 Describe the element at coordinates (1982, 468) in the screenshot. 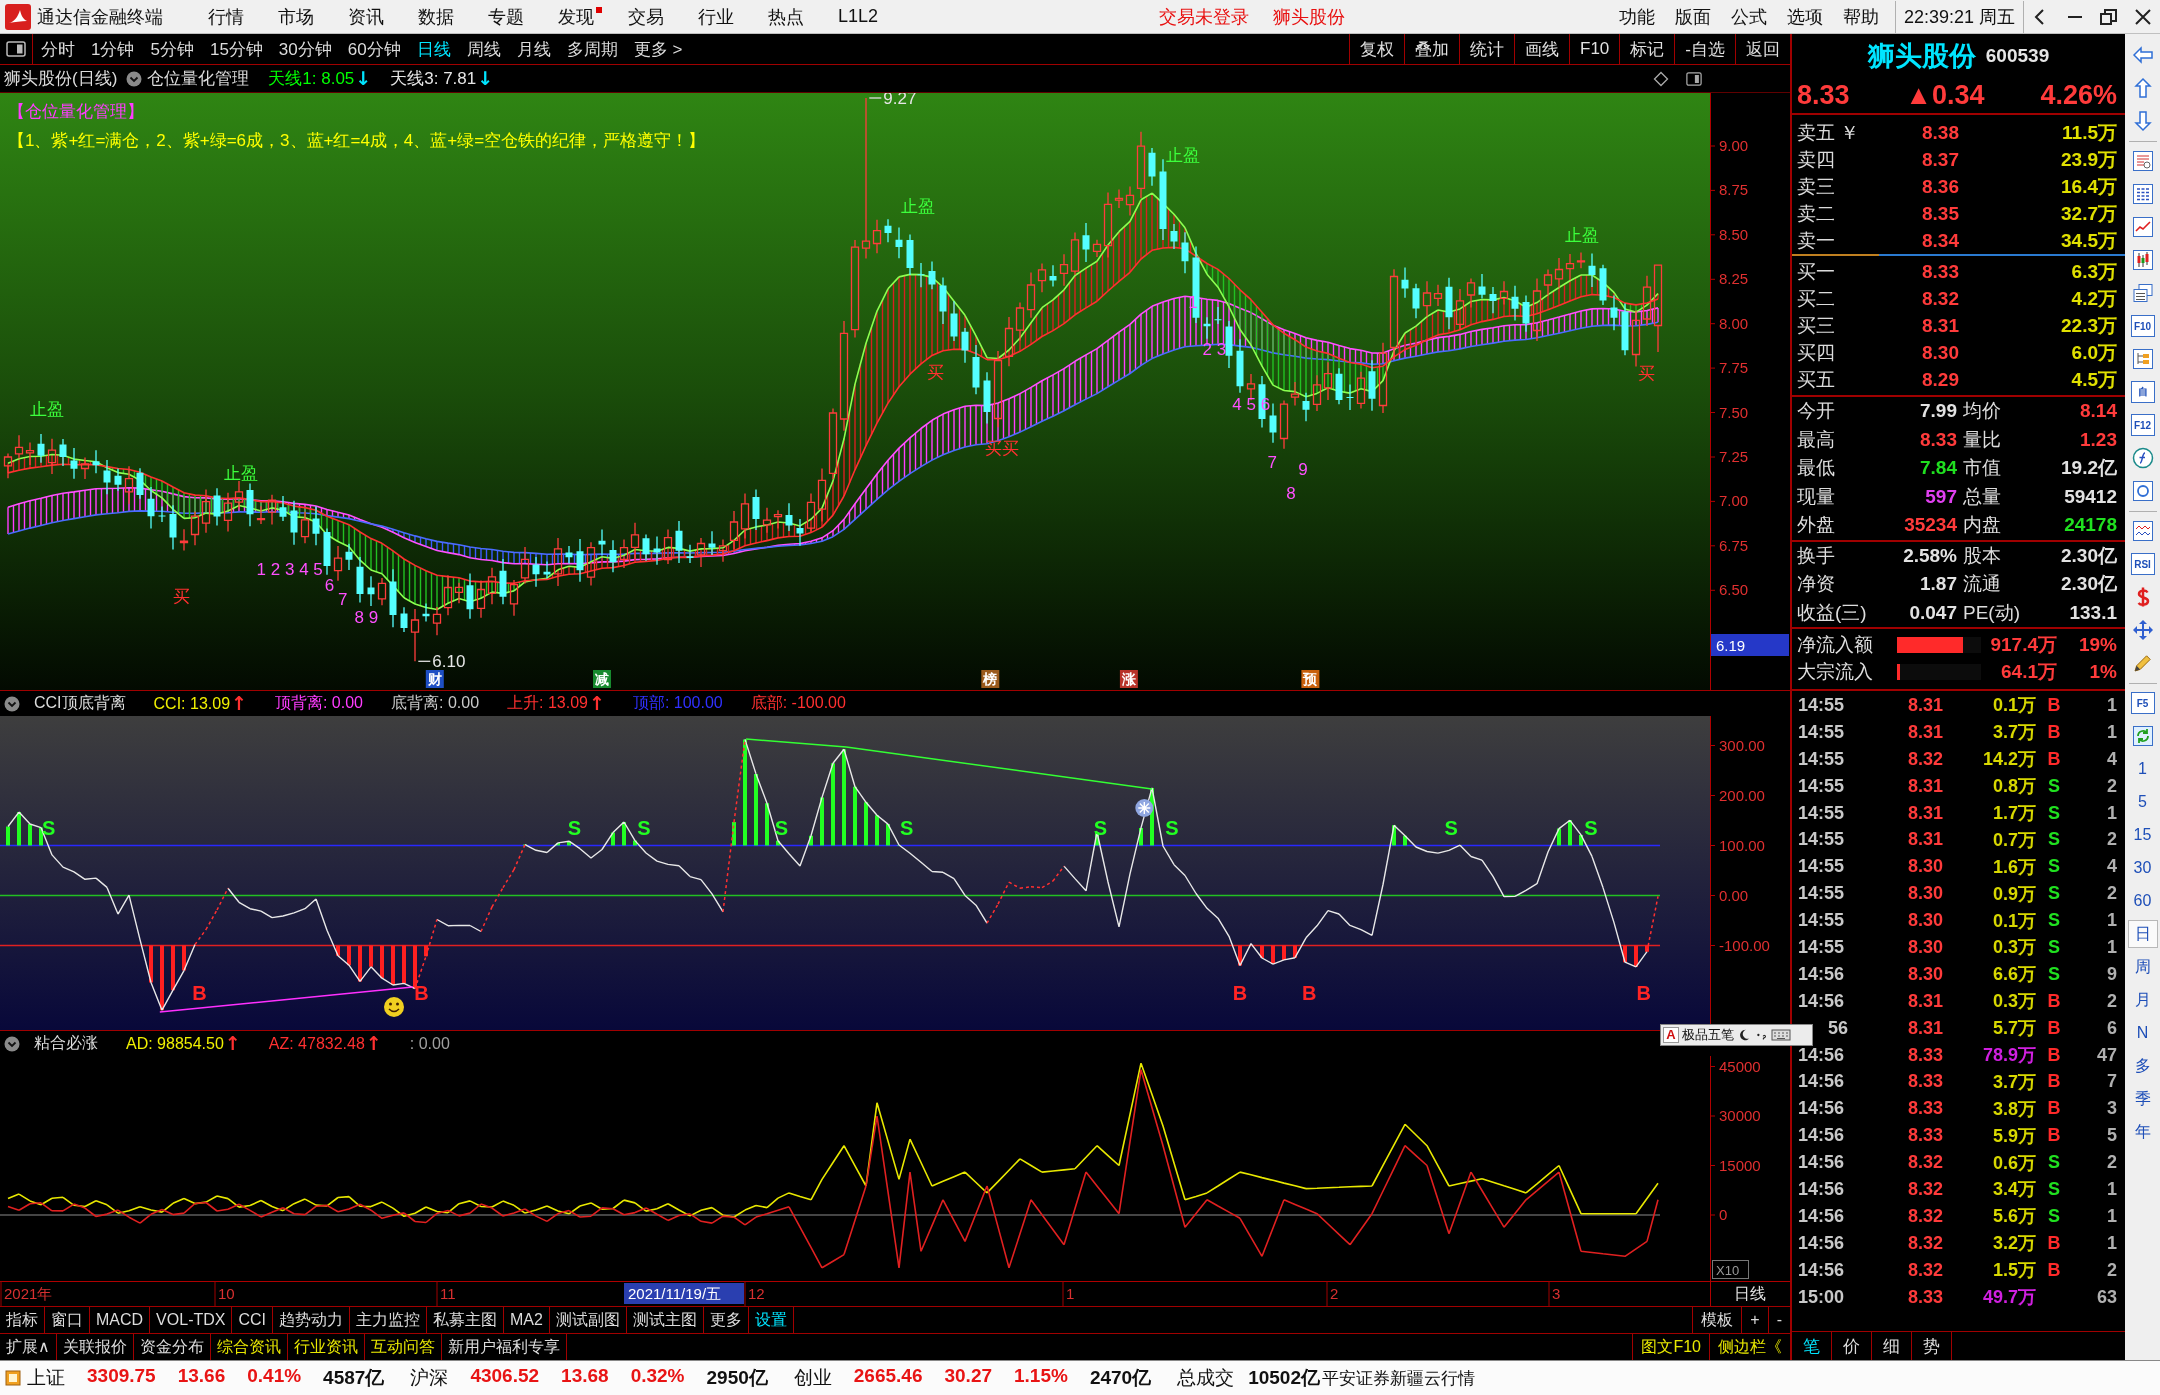

I see `stat-label: 市值` at that location.